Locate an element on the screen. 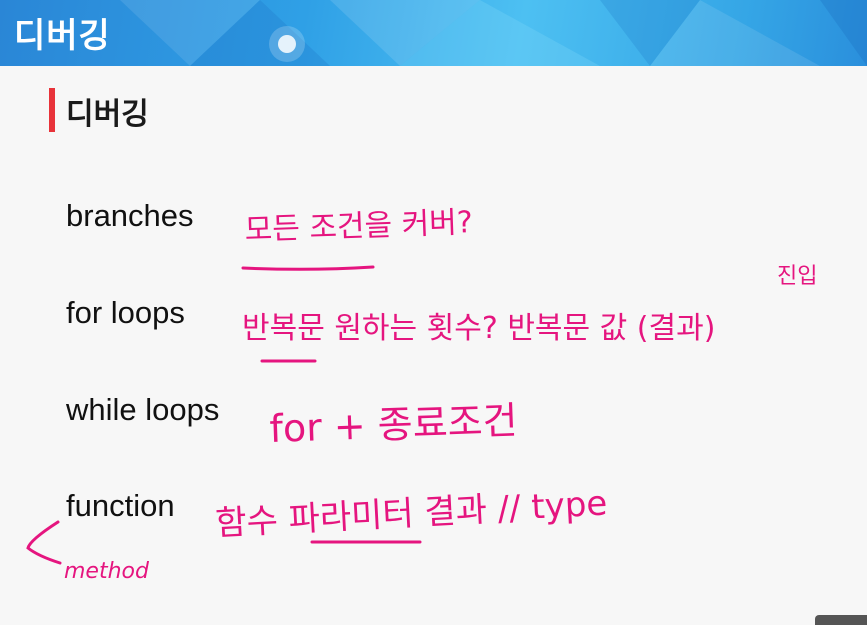  slide-header: 디버깅 is located at coordinates (433, 33).